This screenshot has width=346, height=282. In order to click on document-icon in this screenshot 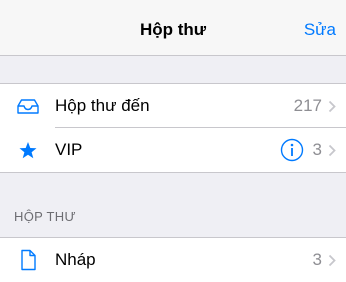, I will do `click(28, 260)`.